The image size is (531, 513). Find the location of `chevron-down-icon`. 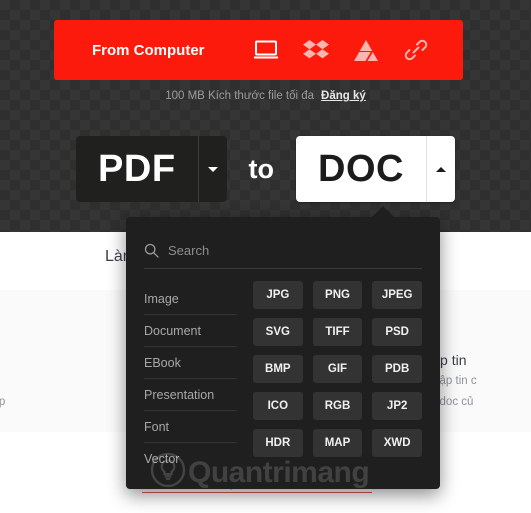

chevron-down-icon is located at coordinates (212, 169).